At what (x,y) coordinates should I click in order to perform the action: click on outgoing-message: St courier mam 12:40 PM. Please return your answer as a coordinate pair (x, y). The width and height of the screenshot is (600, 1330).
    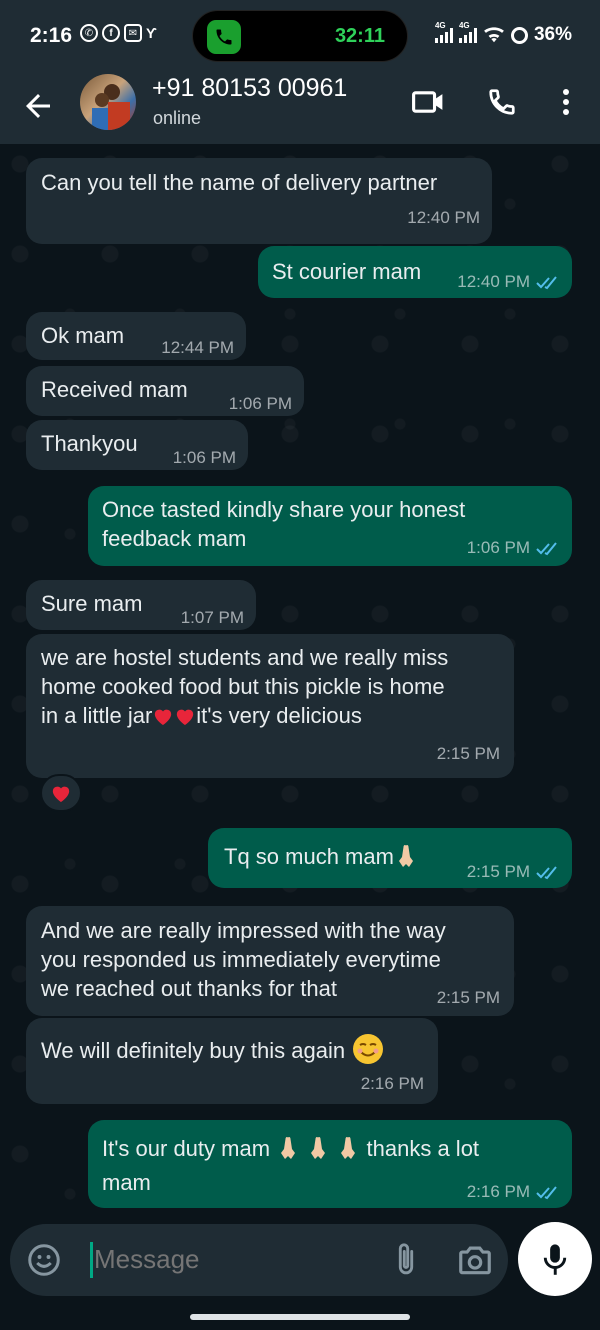
    Looking at the image, I should click on (415, 272).